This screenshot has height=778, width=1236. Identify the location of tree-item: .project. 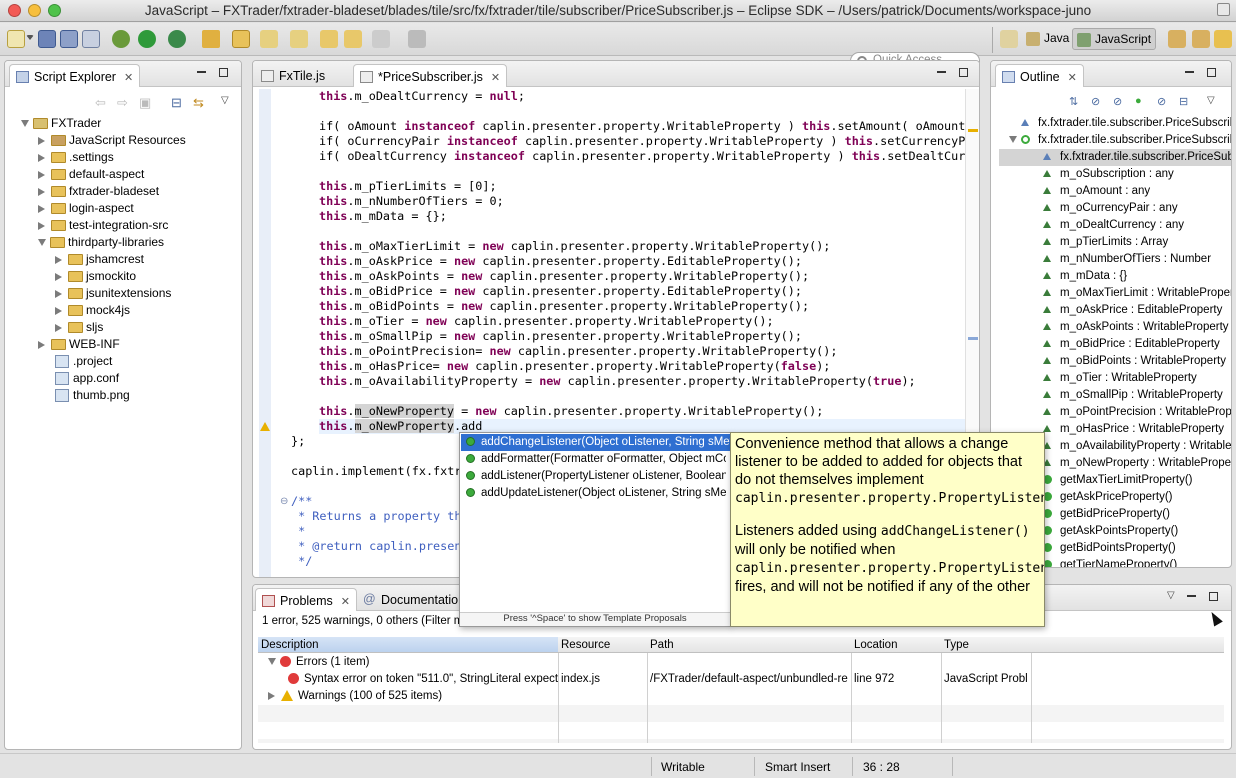
(75, 361).